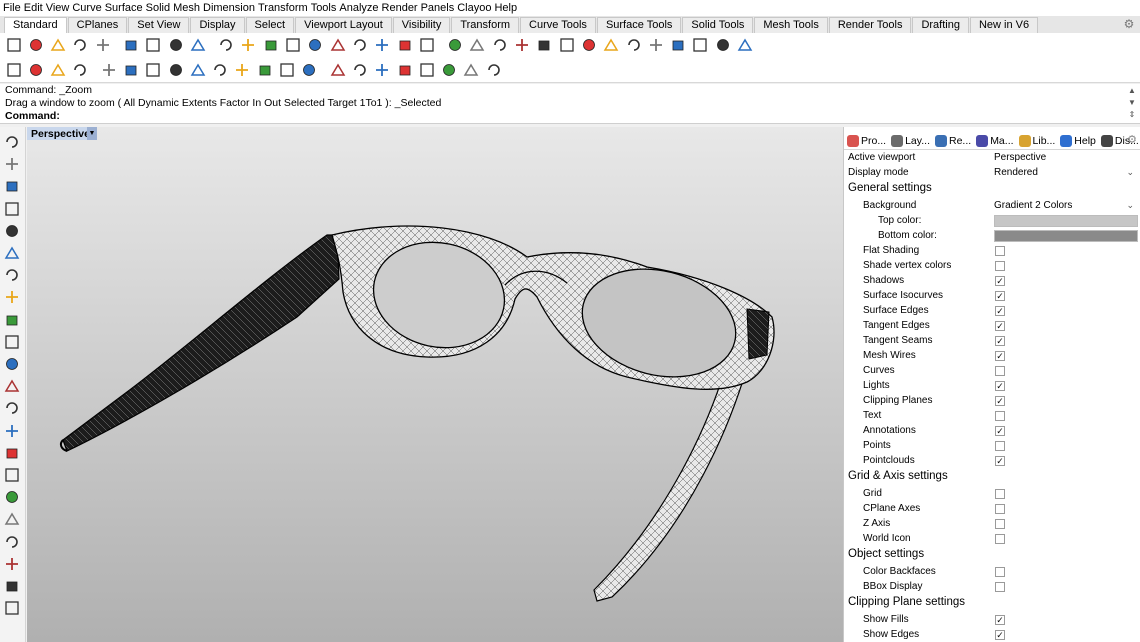  What do you see at coordinates (264, 69) in the screenshot?
I see `sun-icon` at bounding box center [264, 69].